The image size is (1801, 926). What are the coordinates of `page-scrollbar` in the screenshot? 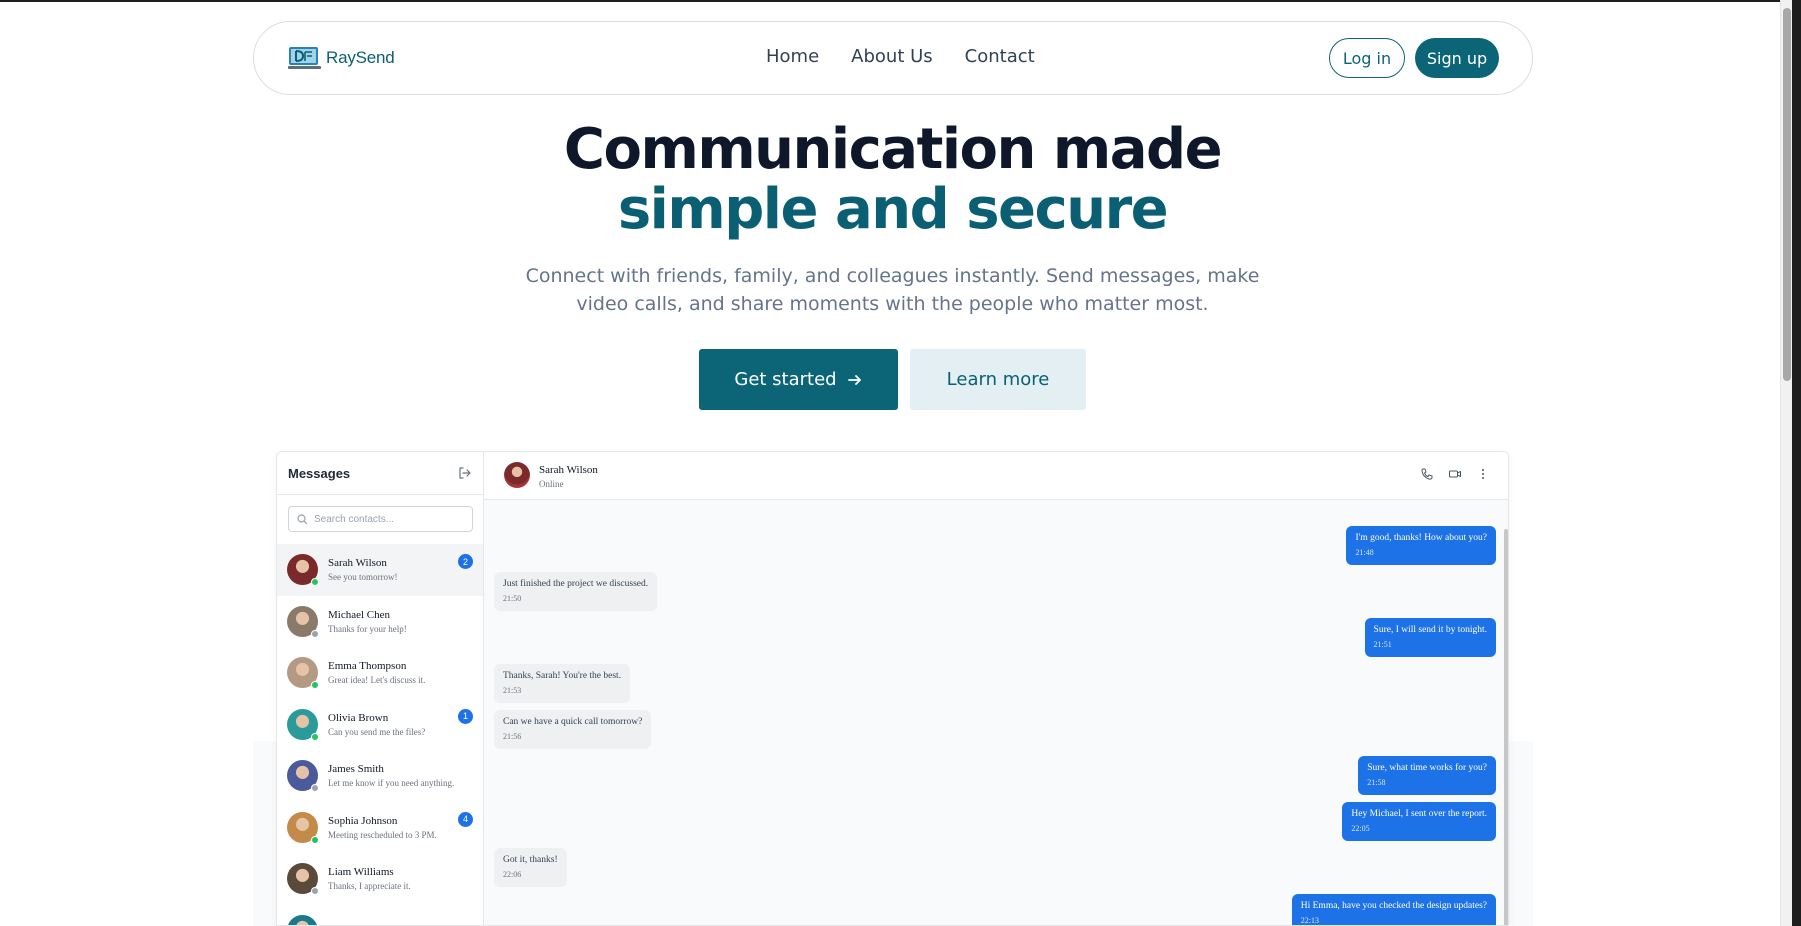 It's located at (1786, 463).